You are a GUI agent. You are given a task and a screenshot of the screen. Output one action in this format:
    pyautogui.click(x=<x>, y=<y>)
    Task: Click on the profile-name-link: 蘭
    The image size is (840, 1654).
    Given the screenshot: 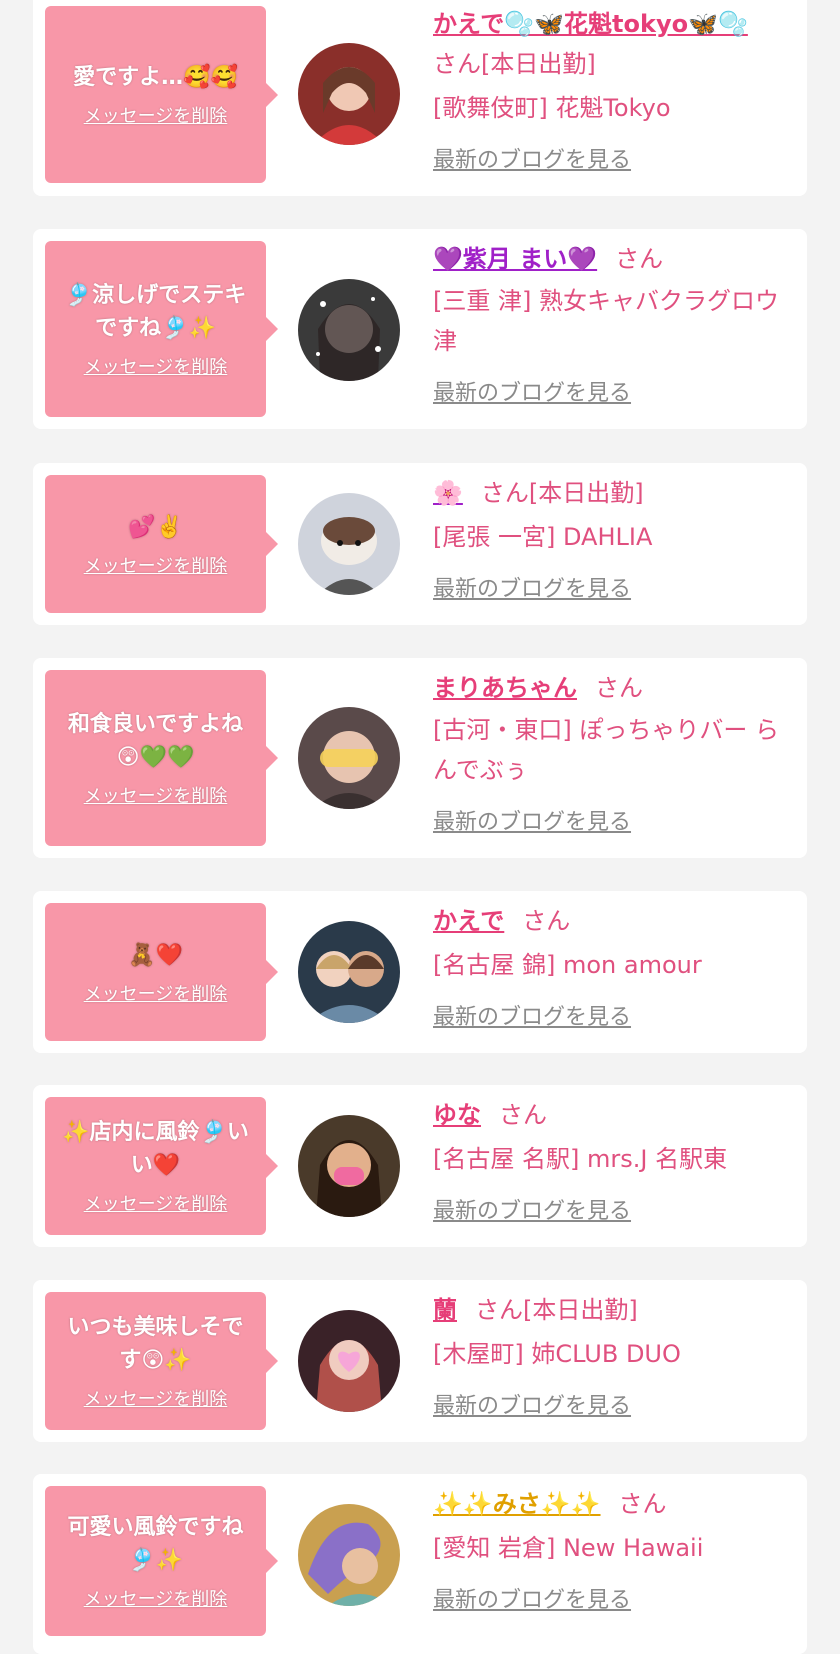 What is the action you would take?
    pyautogui.click(x=445, y=1310)
    